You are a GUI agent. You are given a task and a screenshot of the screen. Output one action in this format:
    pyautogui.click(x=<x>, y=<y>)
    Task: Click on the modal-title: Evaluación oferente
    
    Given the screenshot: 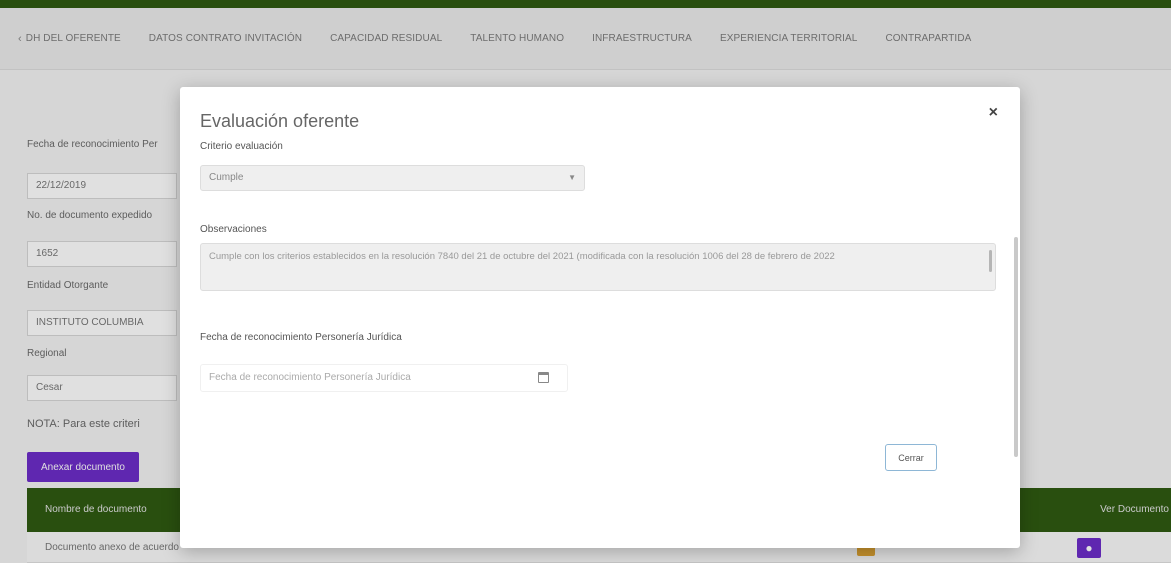 What is the action you would take?
    pyautogui.click(x=280, y=121)
    